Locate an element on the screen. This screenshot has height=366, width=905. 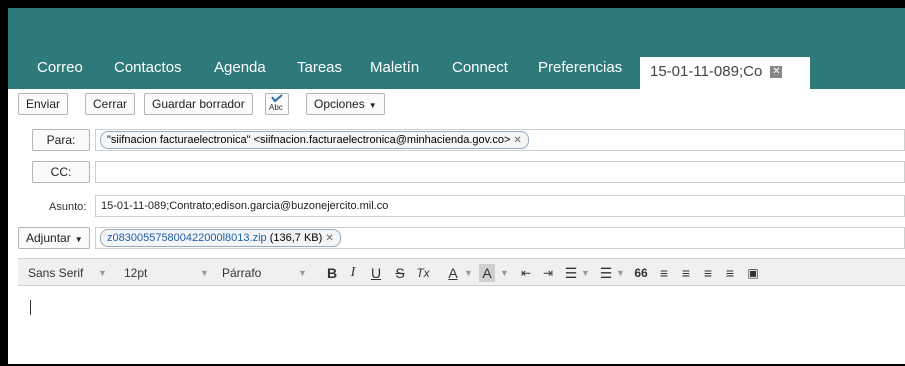
attachment-size: (136,7 KB) is located at coordinates (296, 238).